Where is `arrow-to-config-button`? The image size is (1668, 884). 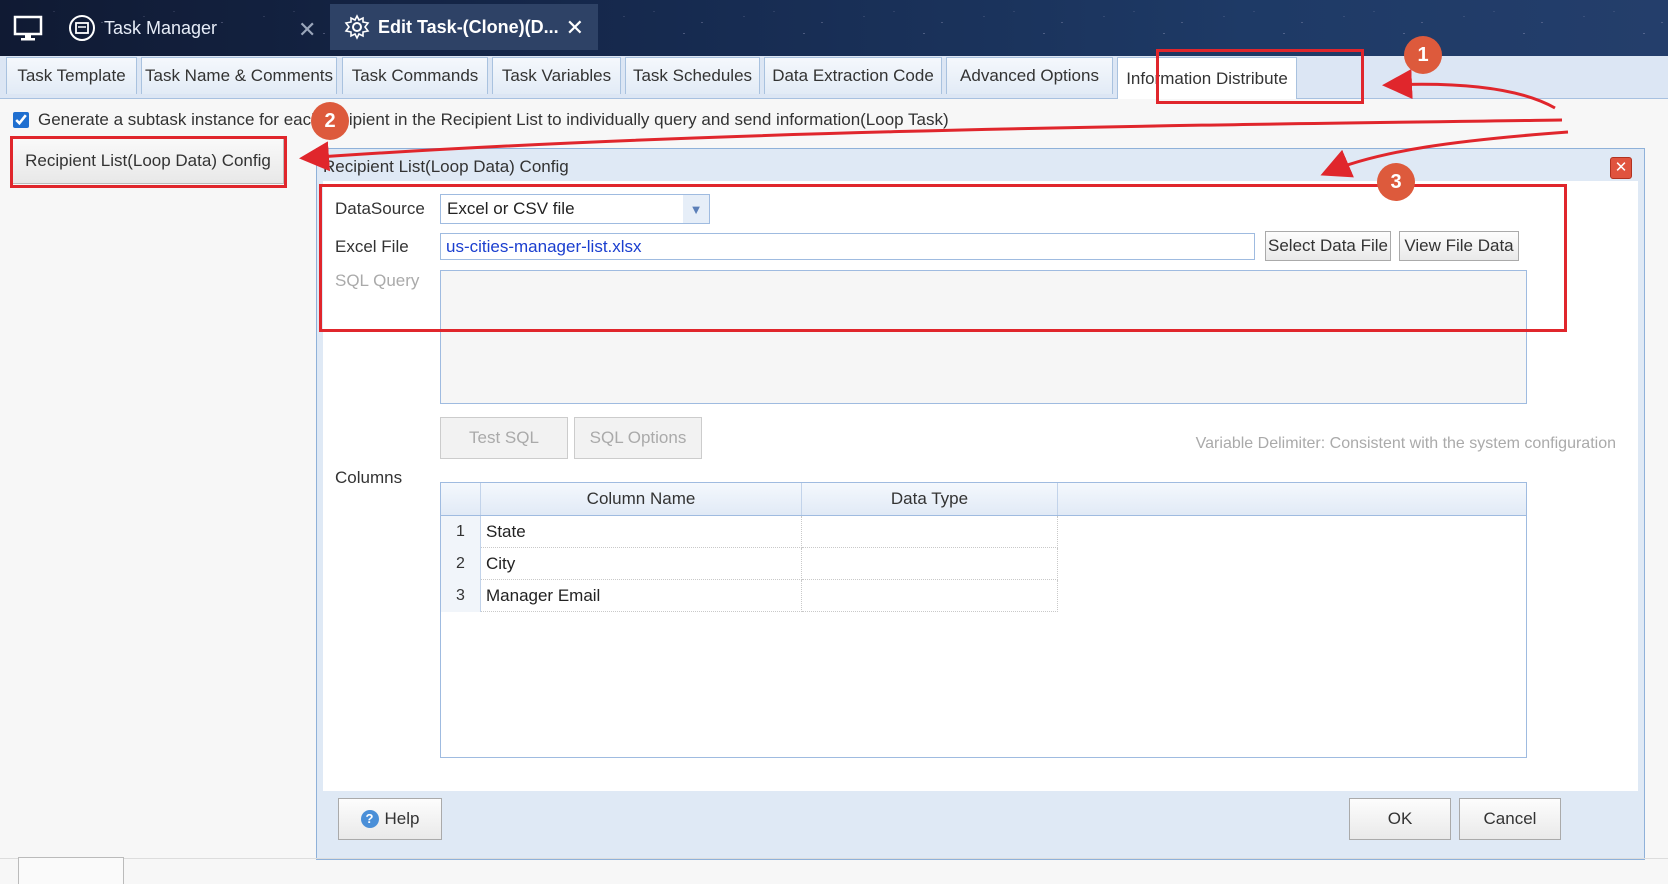
arrow-to-config-button is located at coordinates (931, 145).